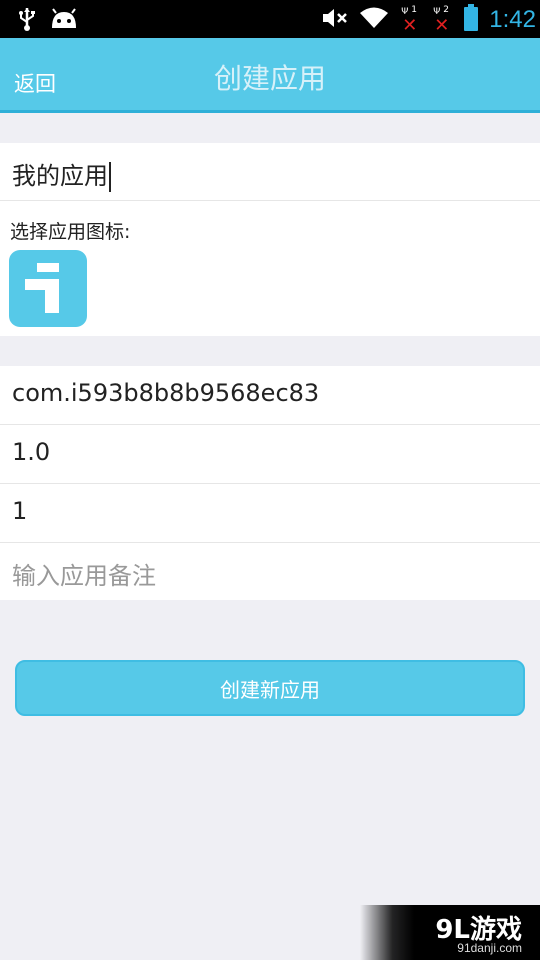 This screenshot has width=540, height=960. Describe the element at coordinates (374, 20) in the screenshot. I see `wifi-icon` at that location.